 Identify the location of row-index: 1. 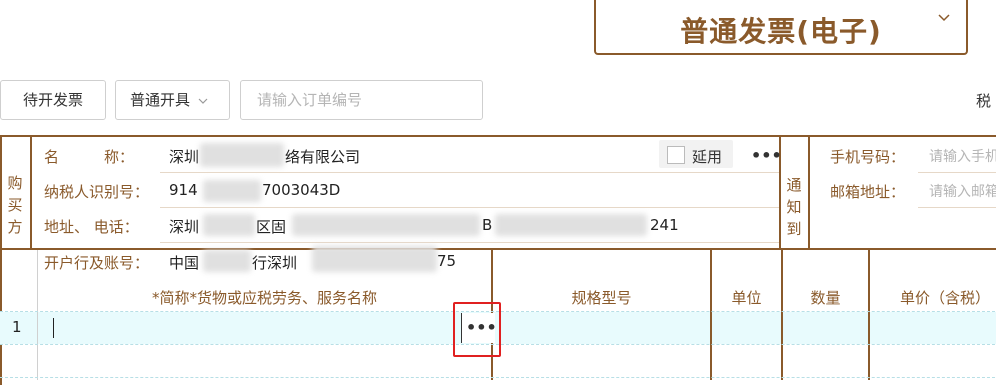
(17, 327).